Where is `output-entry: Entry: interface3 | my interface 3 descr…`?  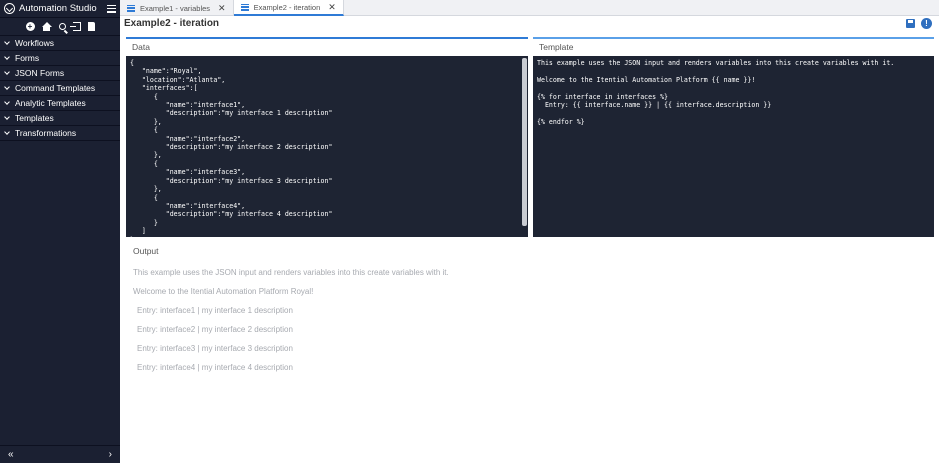
output-entry: Entry: interface3 | my interface 3 descr… is located at coordinates (215, 348).